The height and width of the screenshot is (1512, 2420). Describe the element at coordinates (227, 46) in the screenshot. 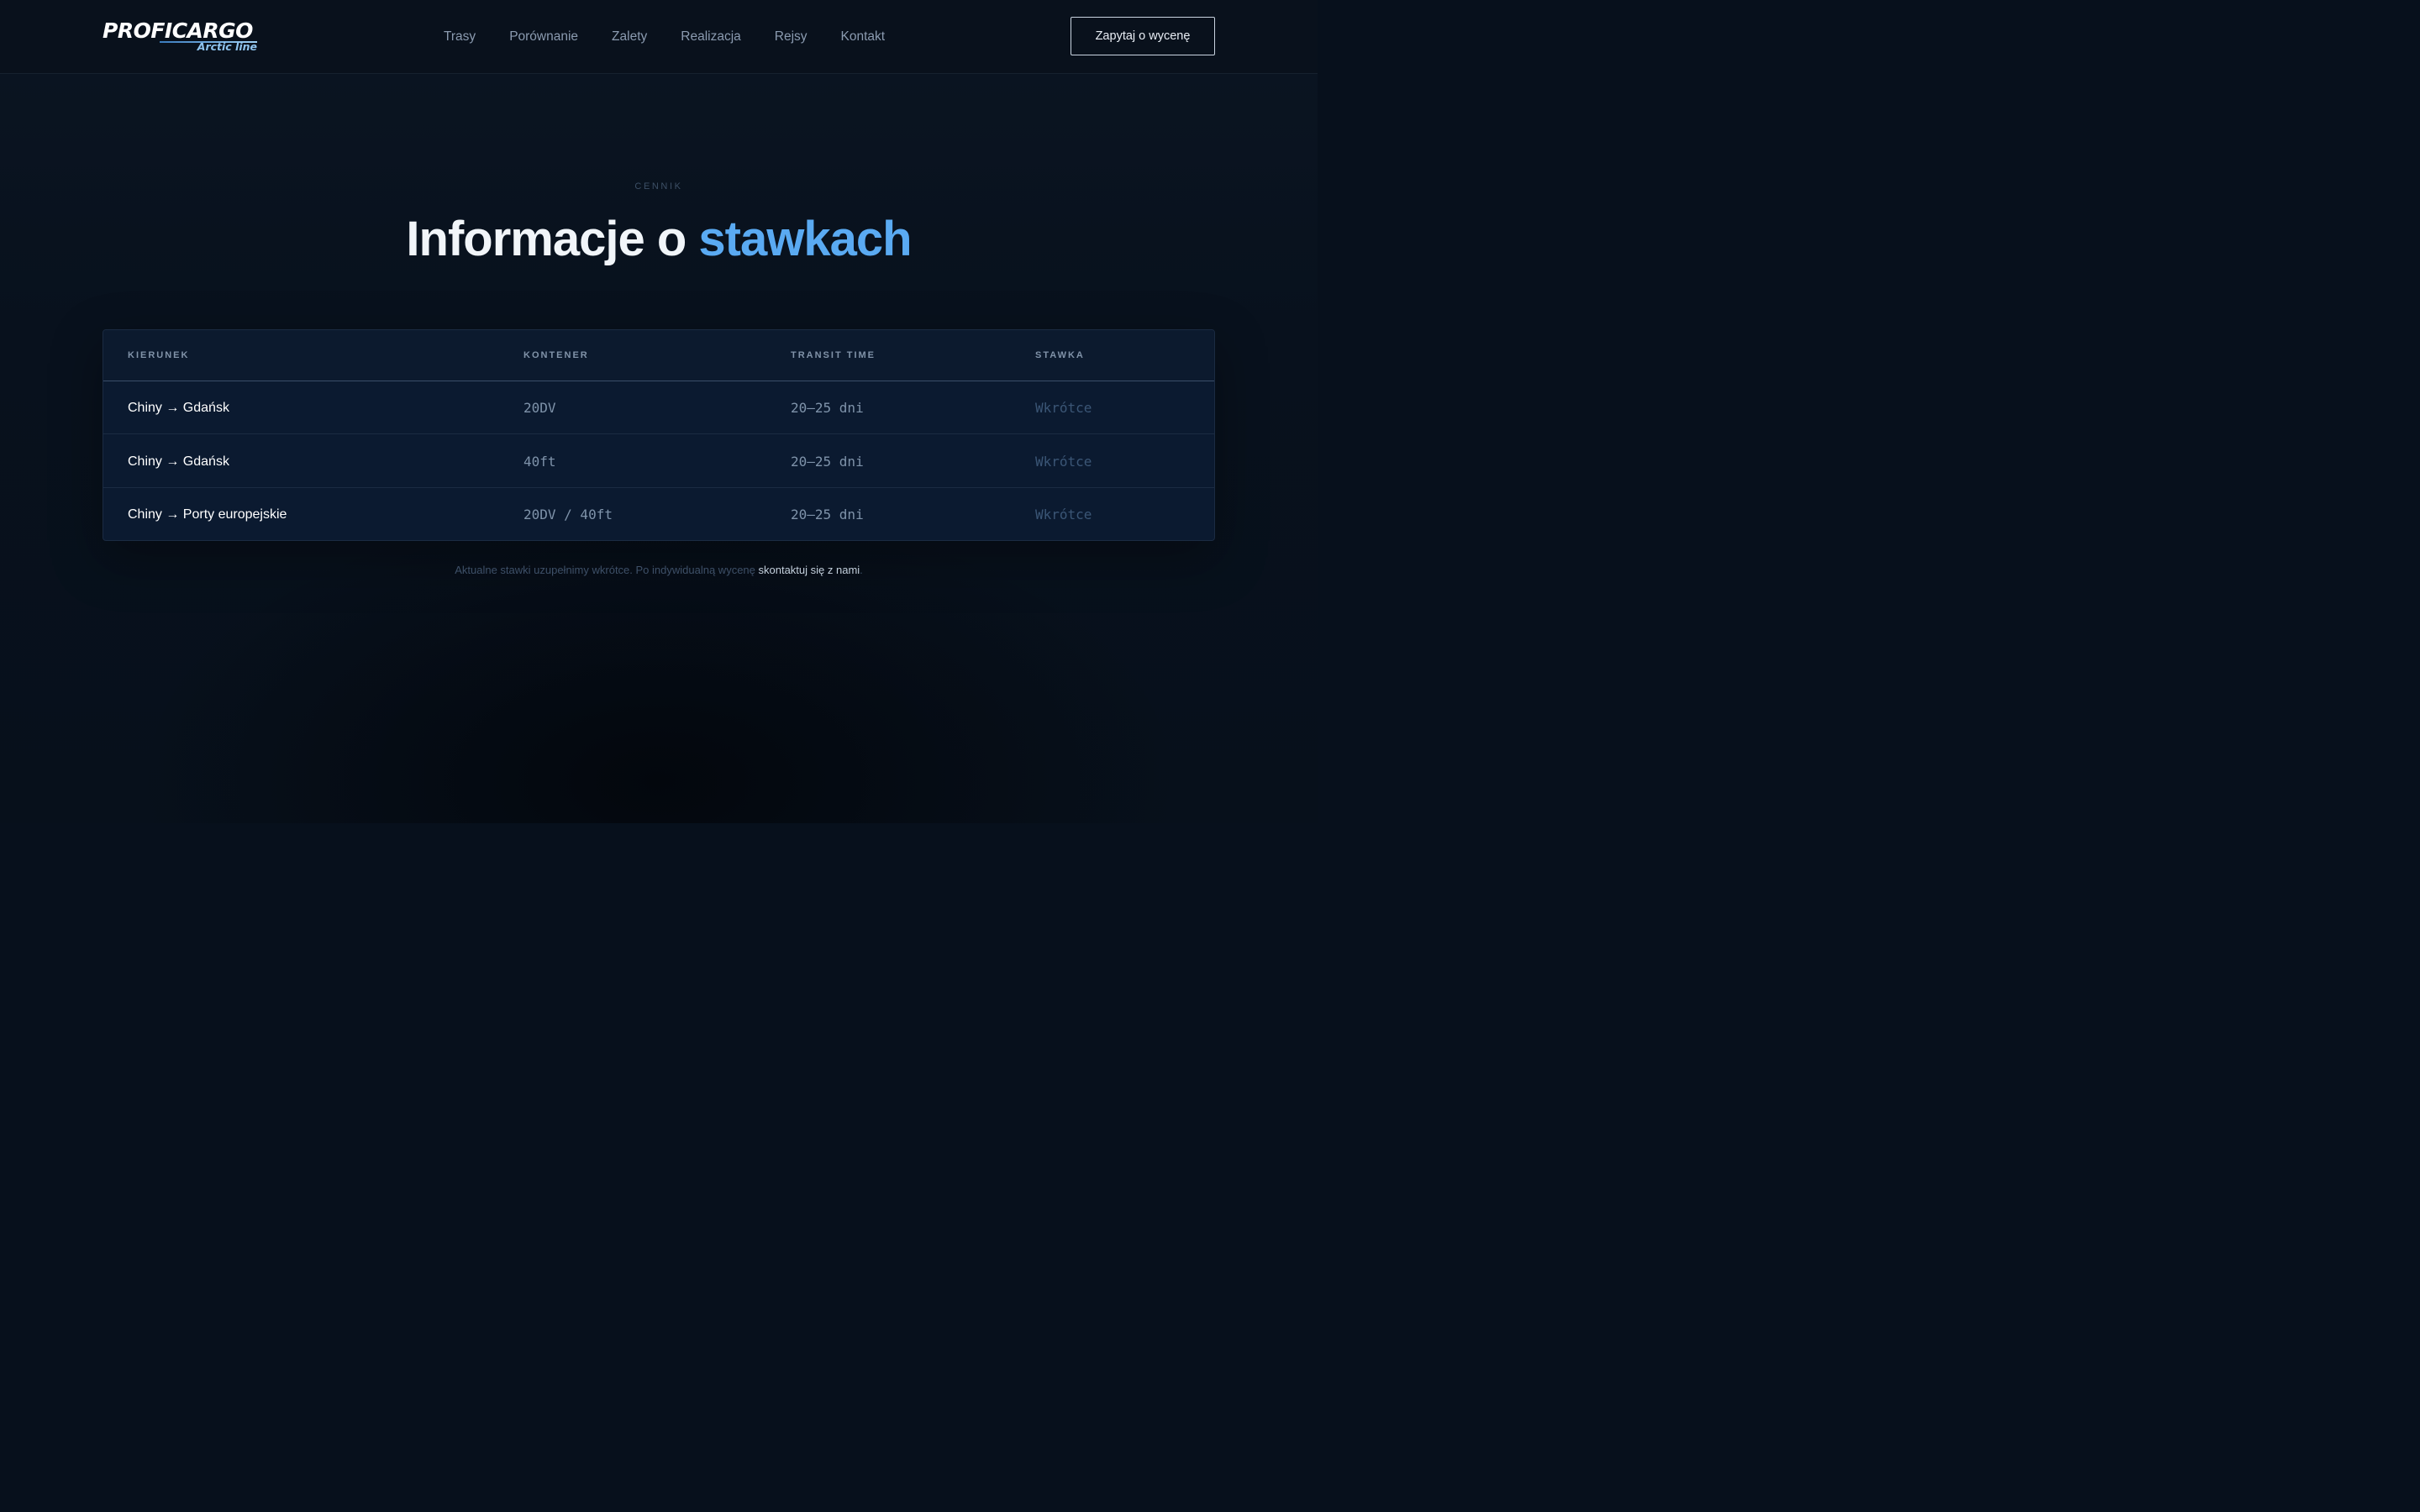

I see `logo-subtitle: Arctic line` at that location.